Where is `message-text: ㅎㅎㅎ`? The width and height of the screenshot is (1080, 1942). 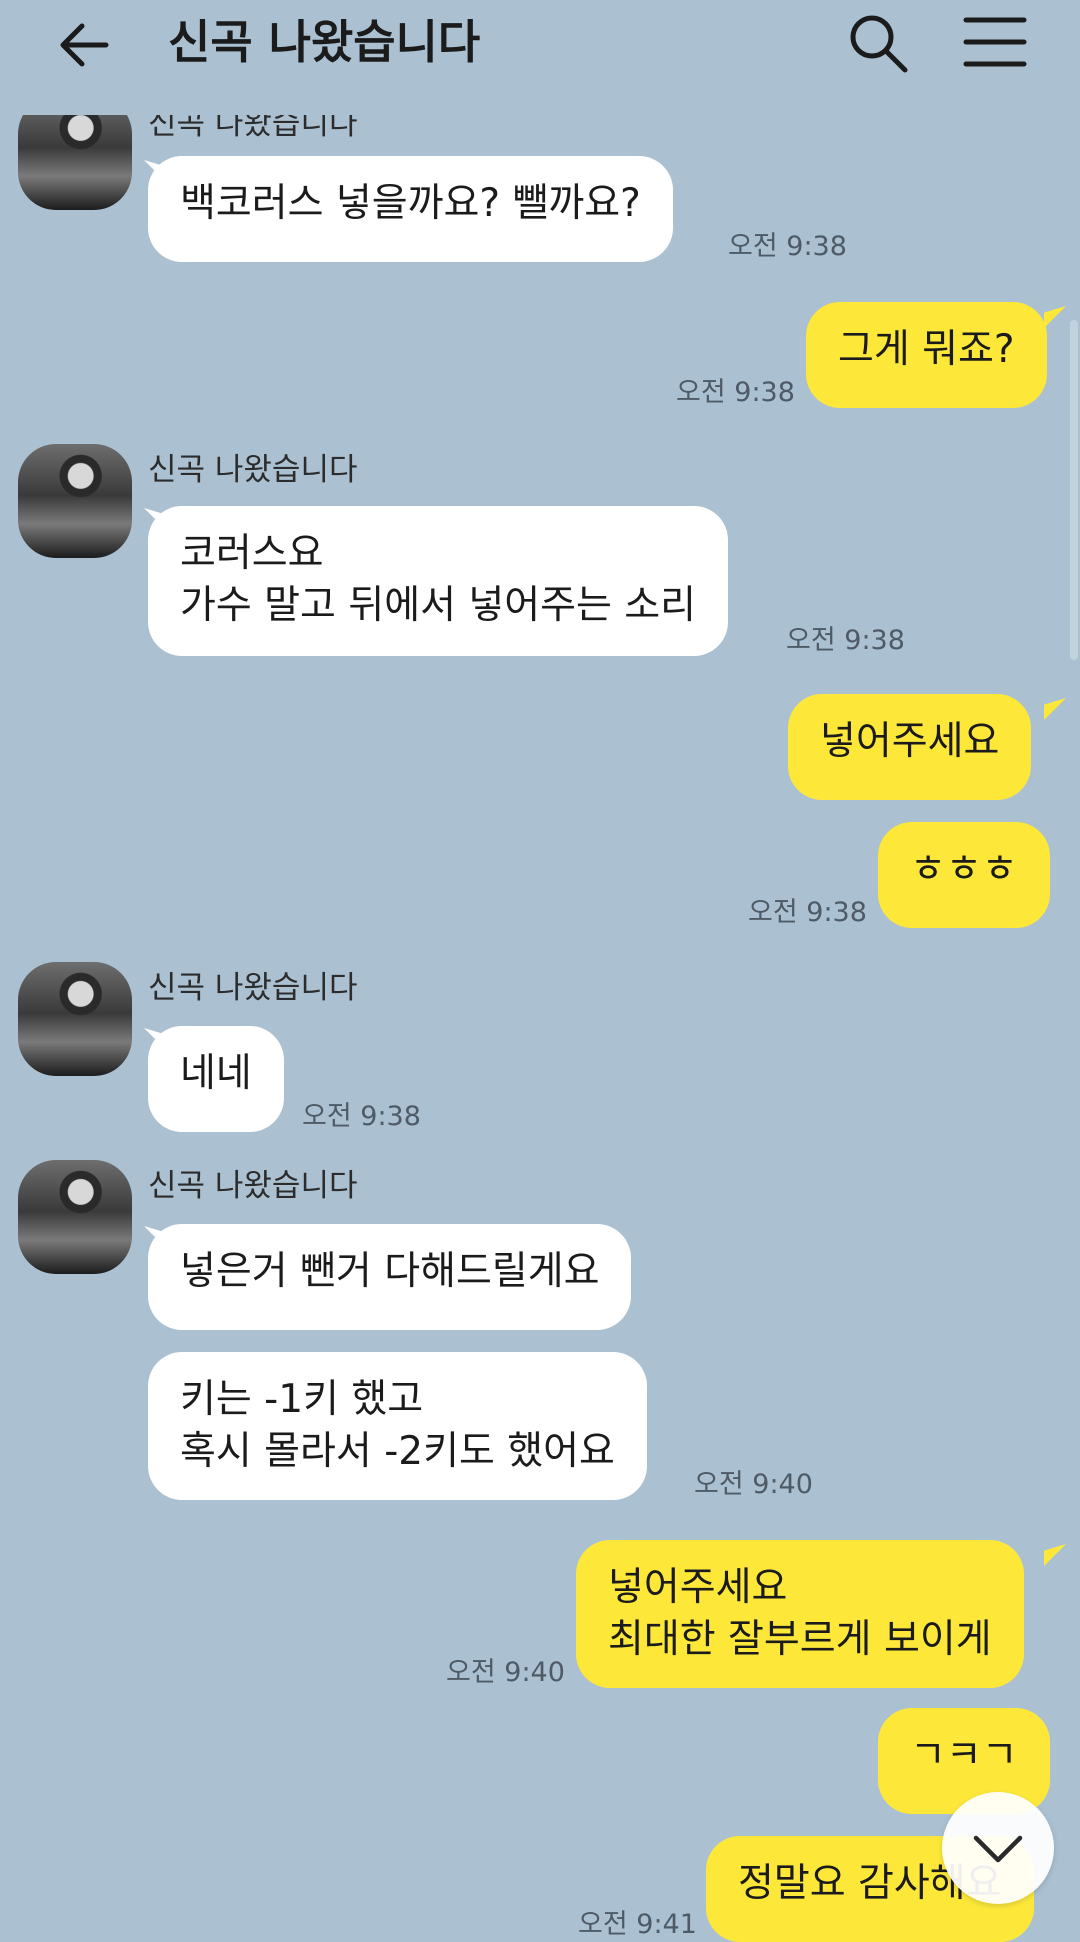
message-text: ㅎㅎㅎ is located at coordinates (964, 869).